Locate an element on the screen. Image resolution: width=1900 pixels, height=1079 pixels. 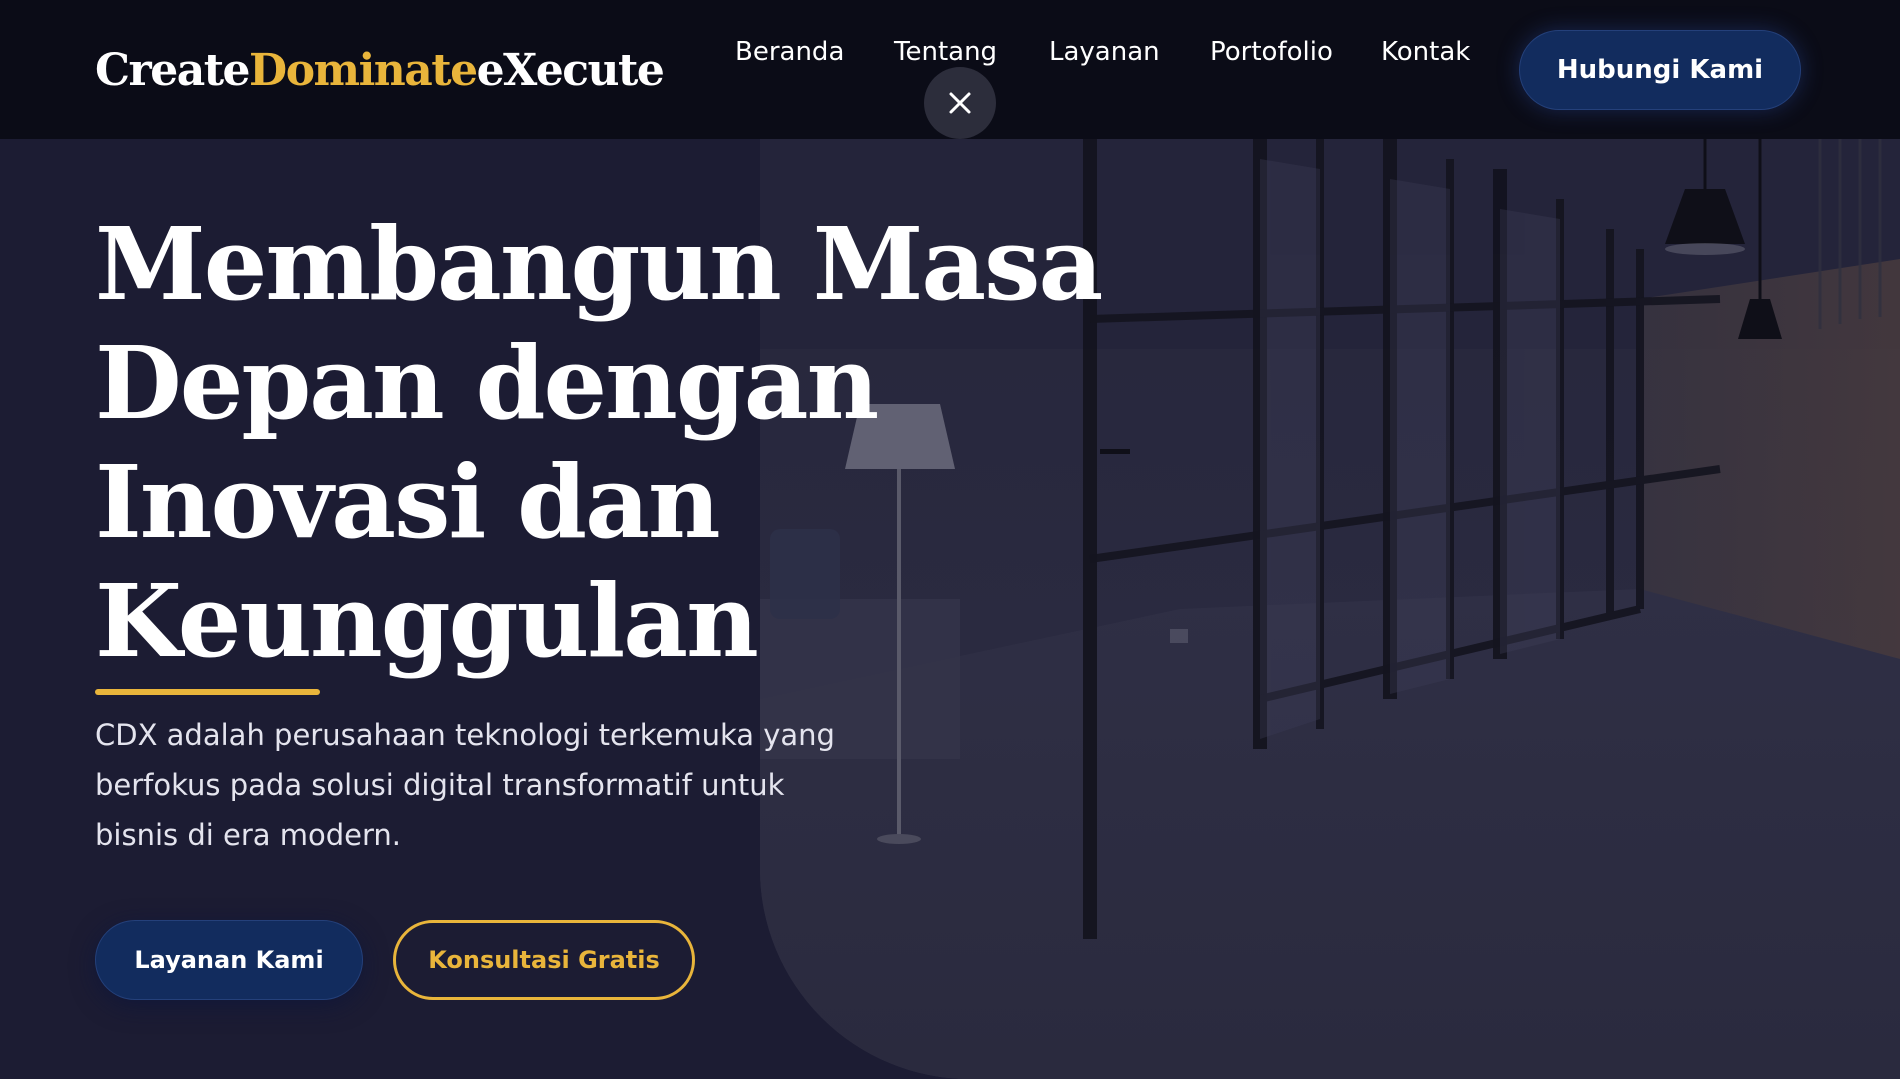
hero-title-line: Membangun Masa is located at coordinates (599, 264).